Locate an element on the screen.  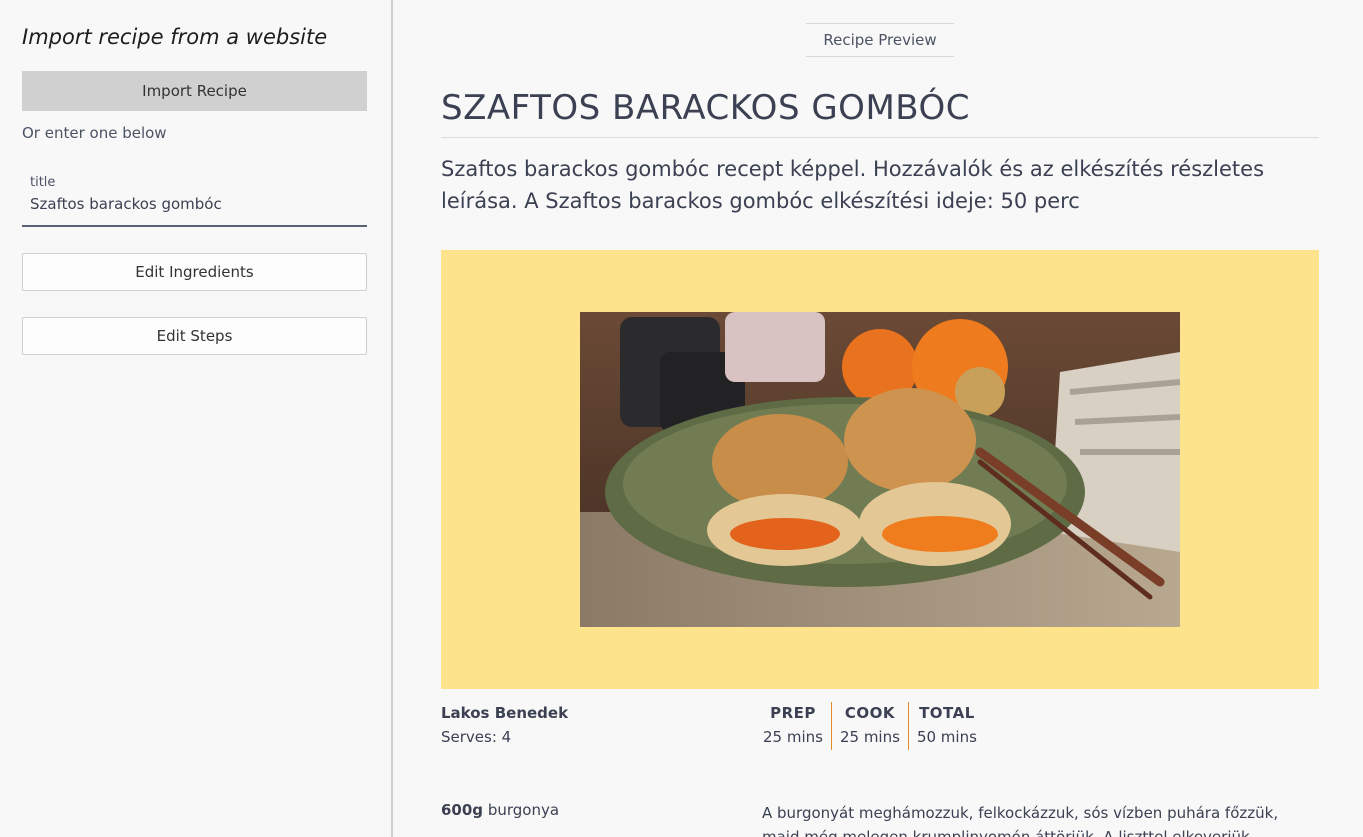
ingredient-name: burgonya is located at coordinates (523, 810).